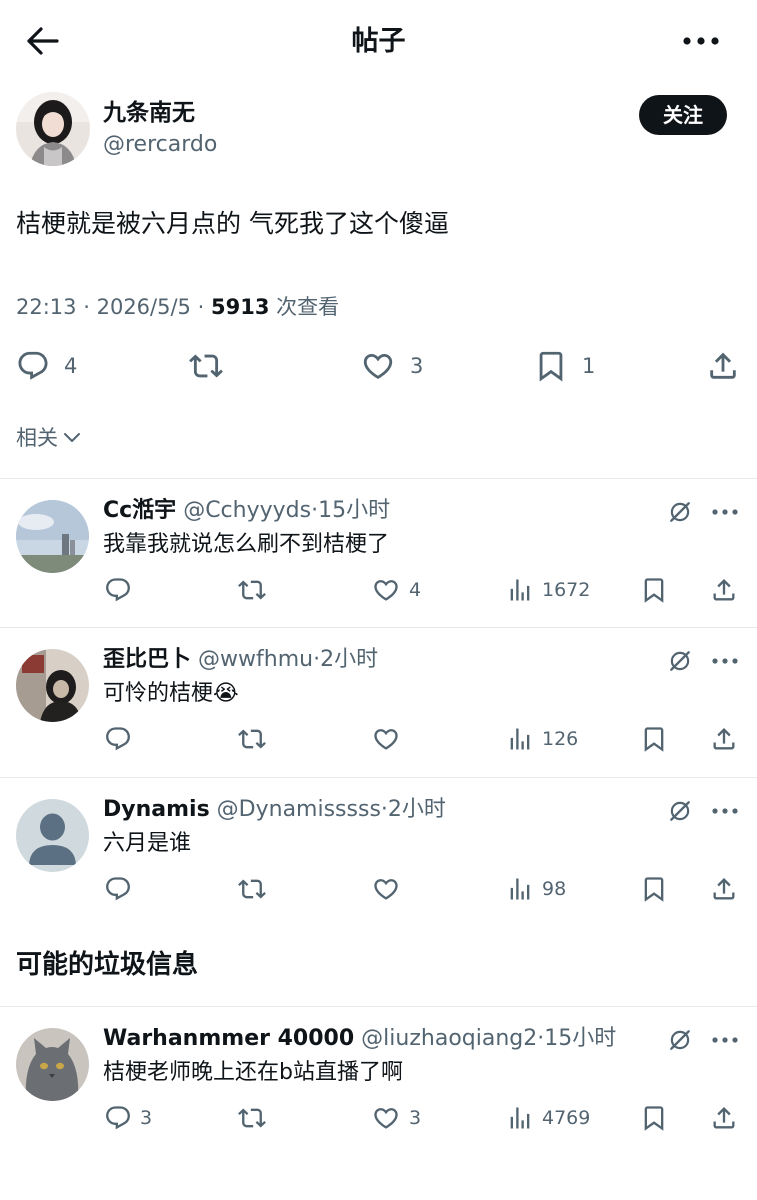 The image size is (757, 1200). What do you see at coordinates (46, 307) in the screenshot?
I see `post-time: 22:13` at bounding box center [46, 307].